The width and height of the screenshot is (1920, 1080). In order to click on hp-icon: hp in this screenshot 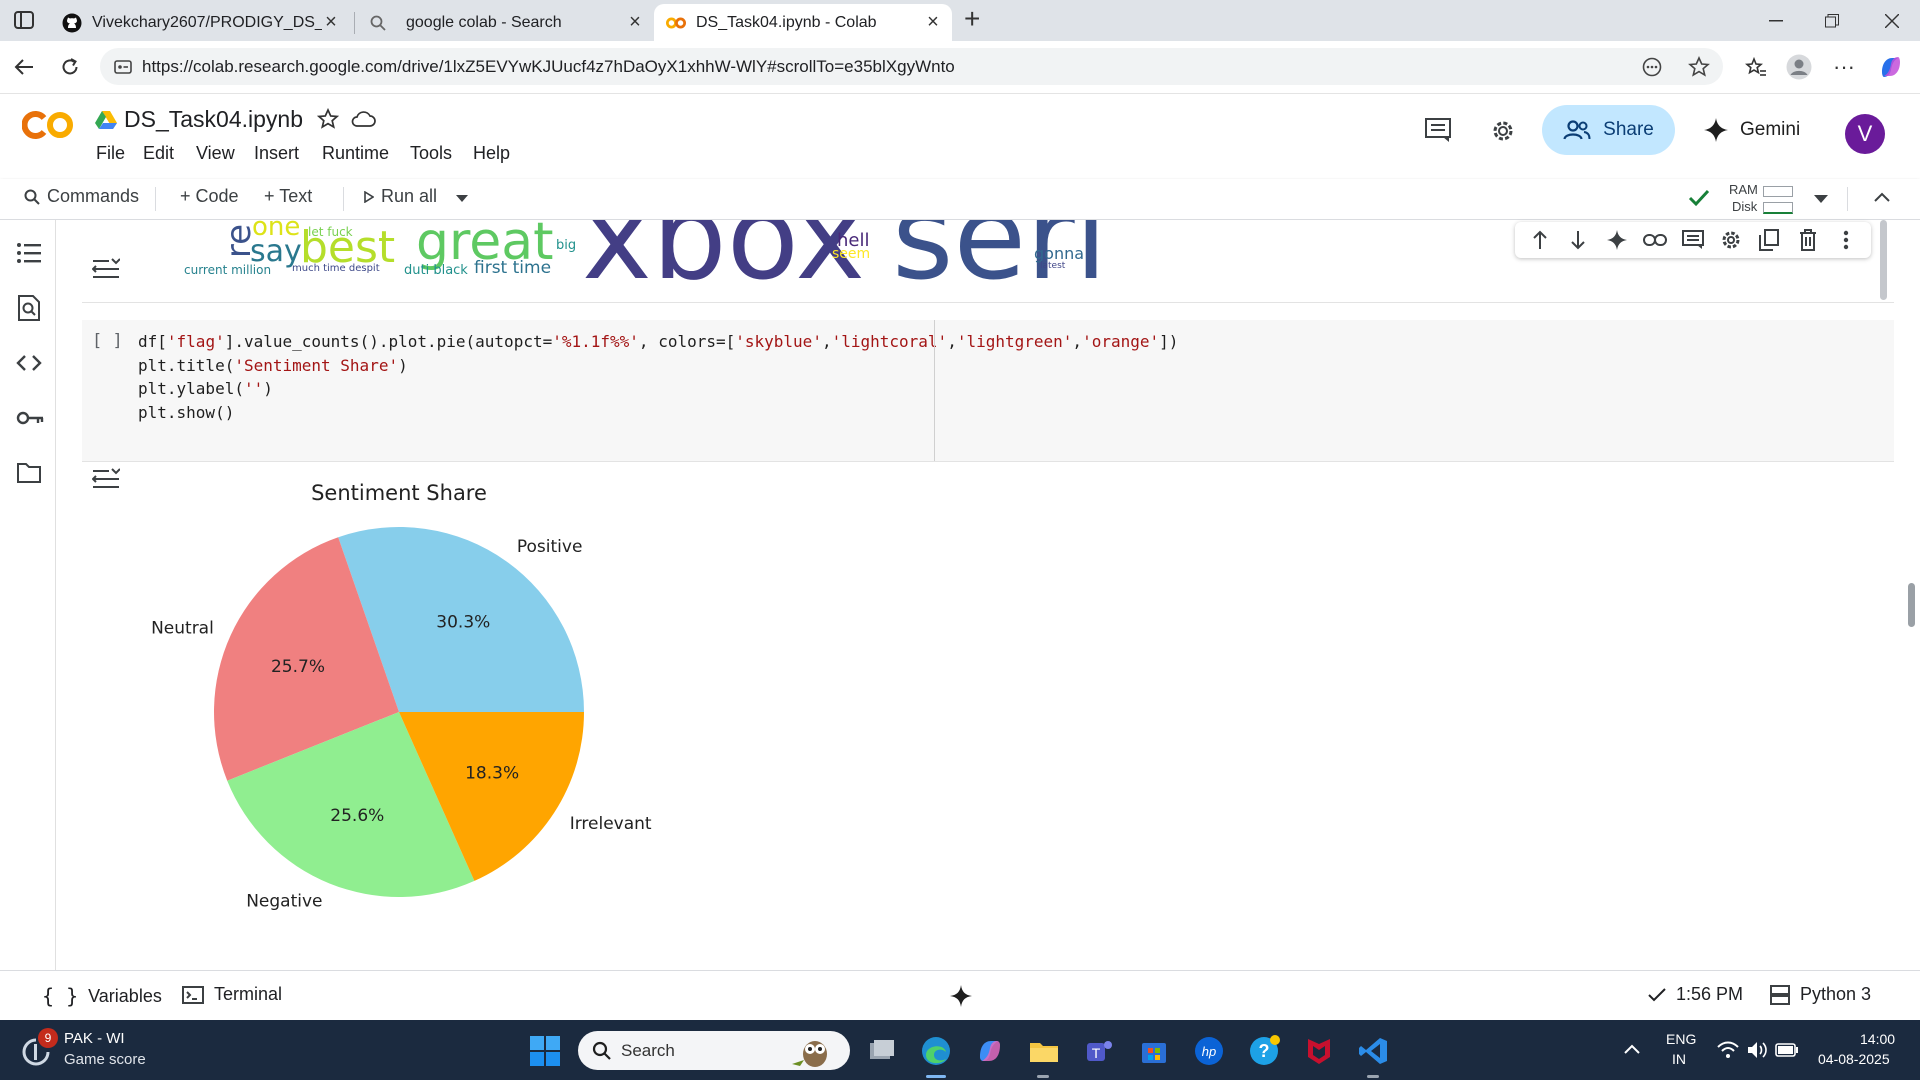, I will do `click(1209, 1051)`.